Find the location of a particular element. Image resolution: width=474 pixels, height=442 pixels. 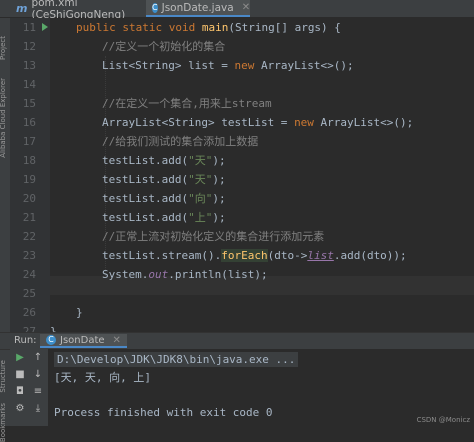

run-main-icon is located at coordinates (45, 27).